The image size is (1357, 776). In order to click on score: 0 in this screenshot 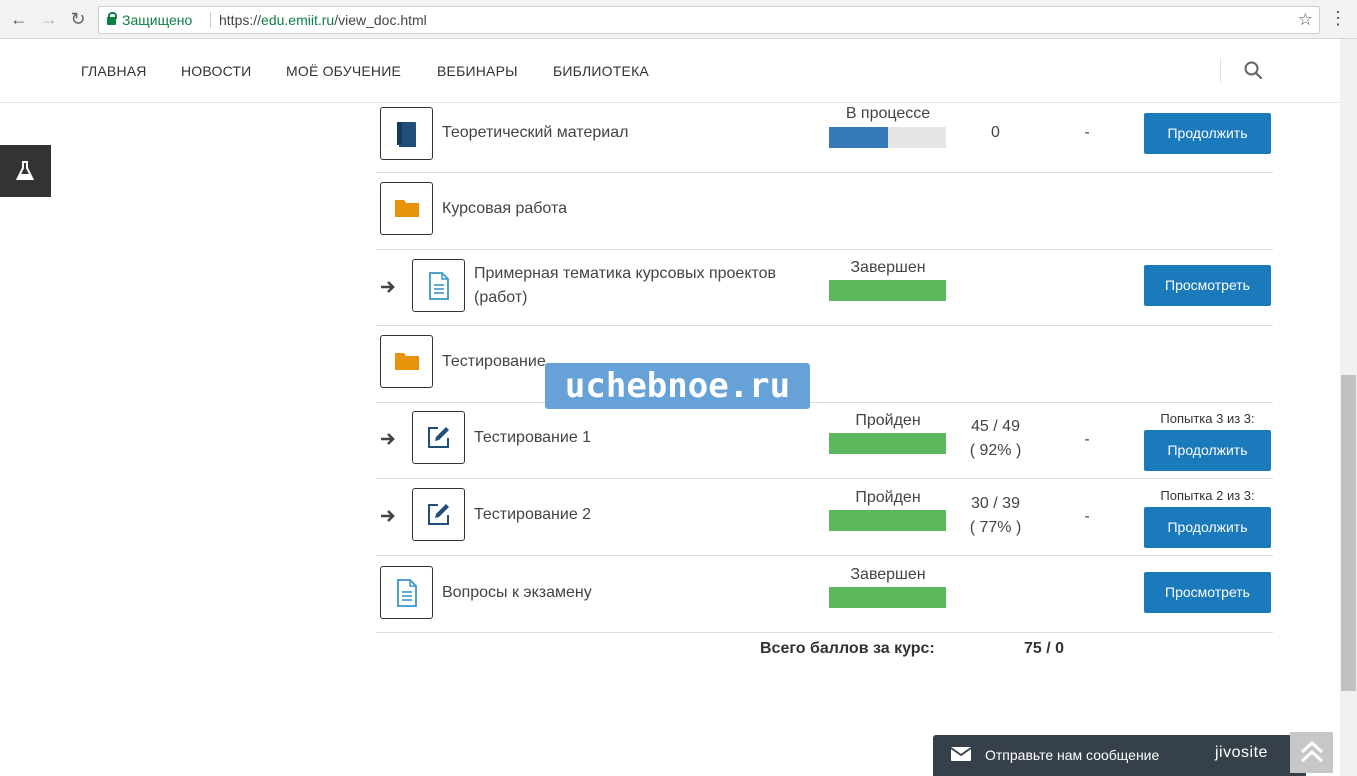, I will do `click(995, 132)`.